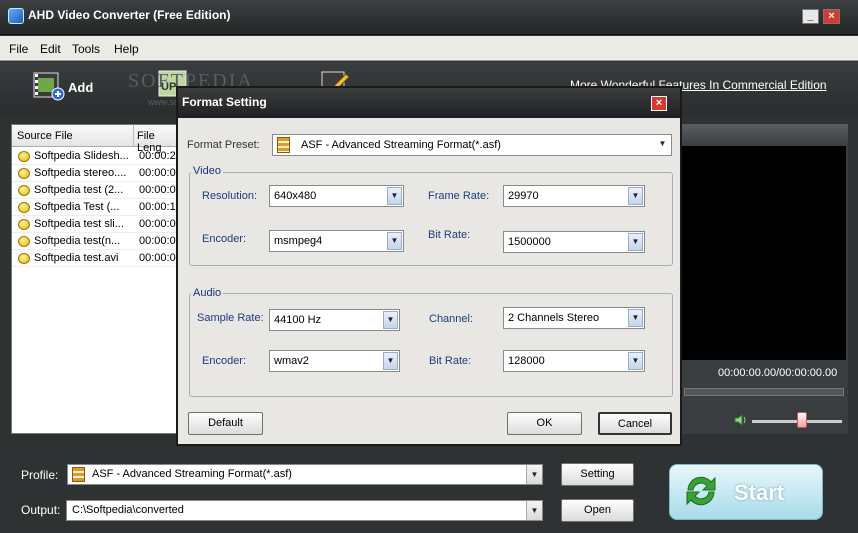 The width and height of the screenshot is (858, 533). Describe the element at coordinates (336, 241) in the screenshot. I see `video-encoder-select: msmpeg4 ▼` at that location.